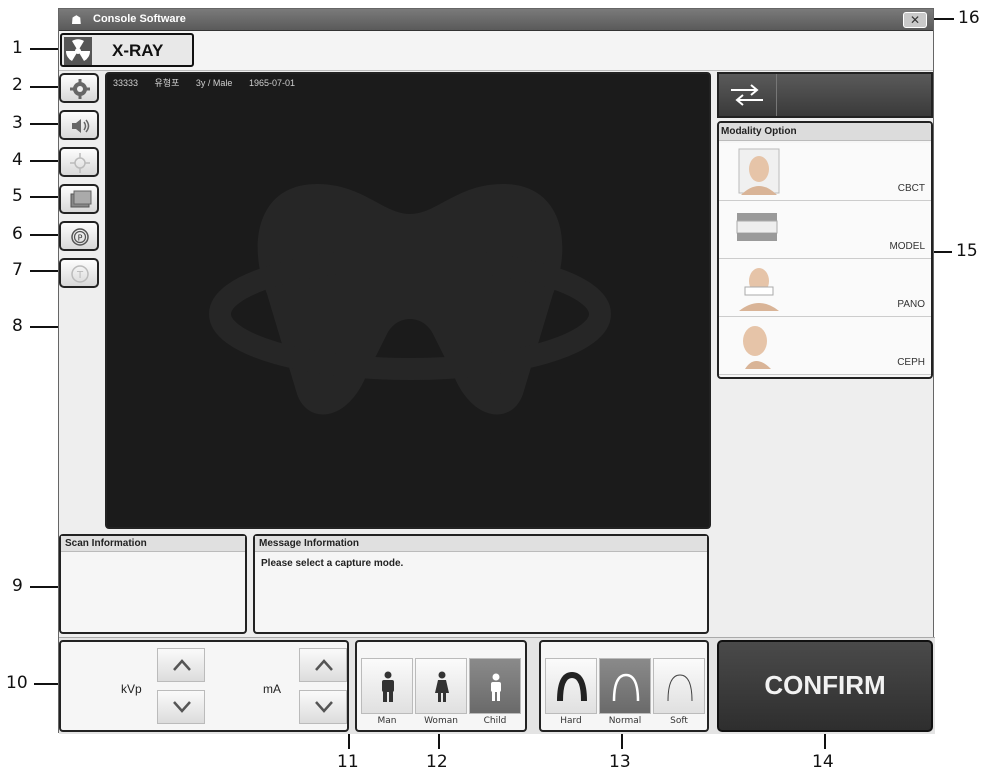 The height and width of the screenshot is (779, 988). I want to click on callout-15: 15, so click(967, 251).